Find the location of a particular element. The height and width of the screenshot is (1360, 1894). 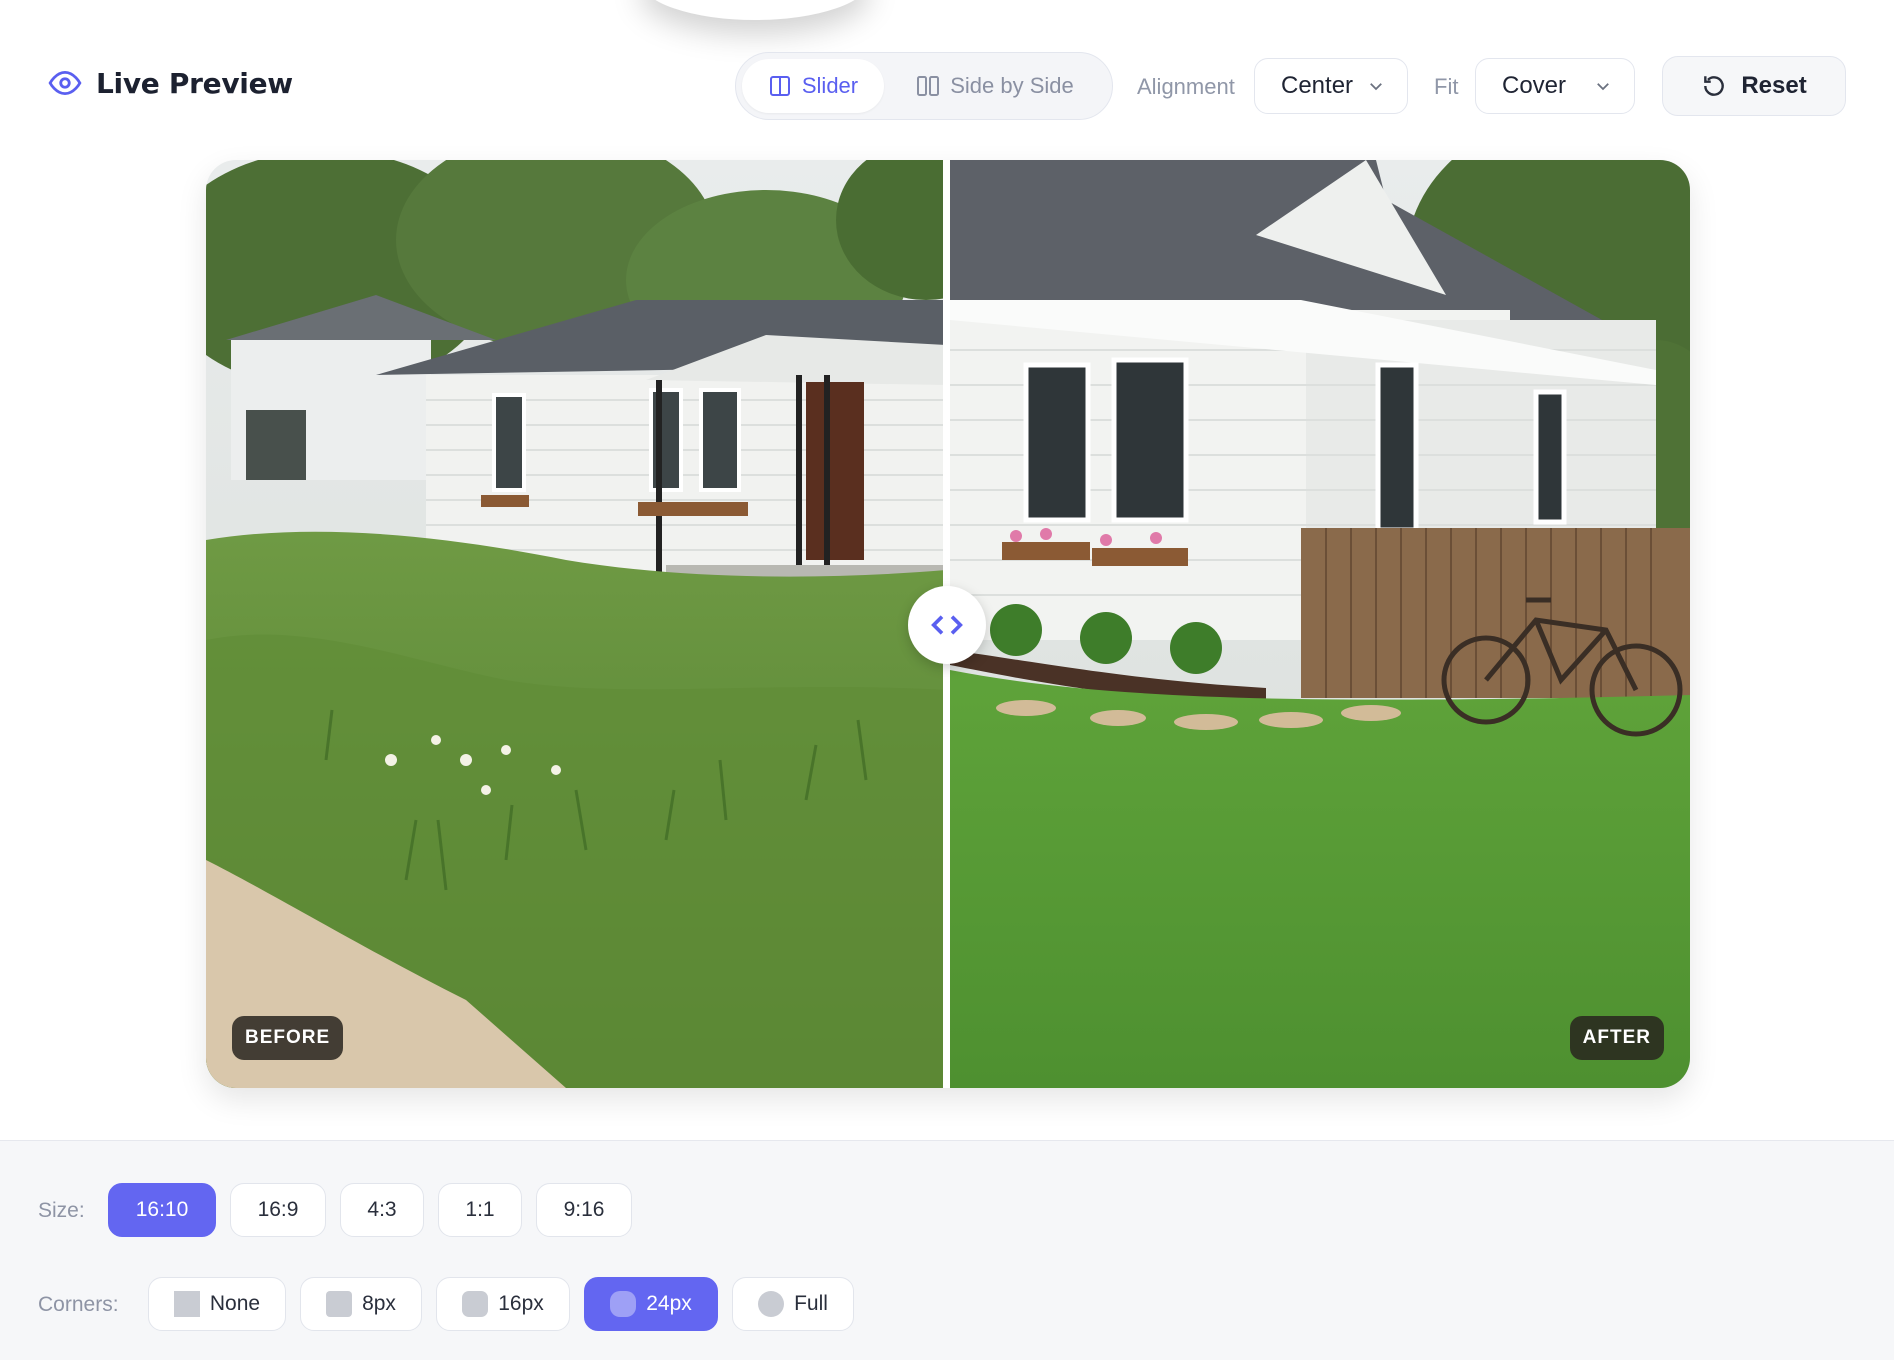

corner-option-label: 24px is located at coordinates (669, 1303).